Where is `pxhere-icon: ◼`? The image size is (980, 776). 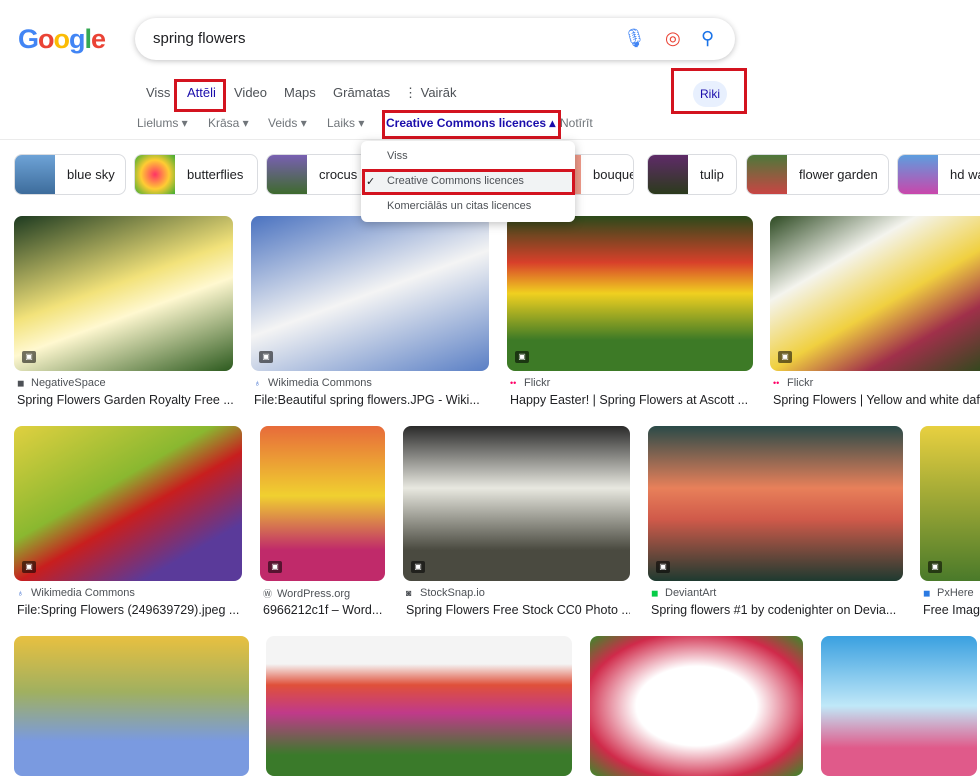 pxhere-icon: ◼ is located at coordinates (927, 593).